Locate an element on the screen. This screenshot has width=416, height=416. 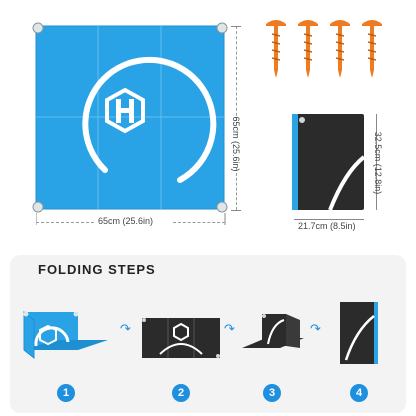
step-1-badge: 1 is located at coordinates (66, 393).